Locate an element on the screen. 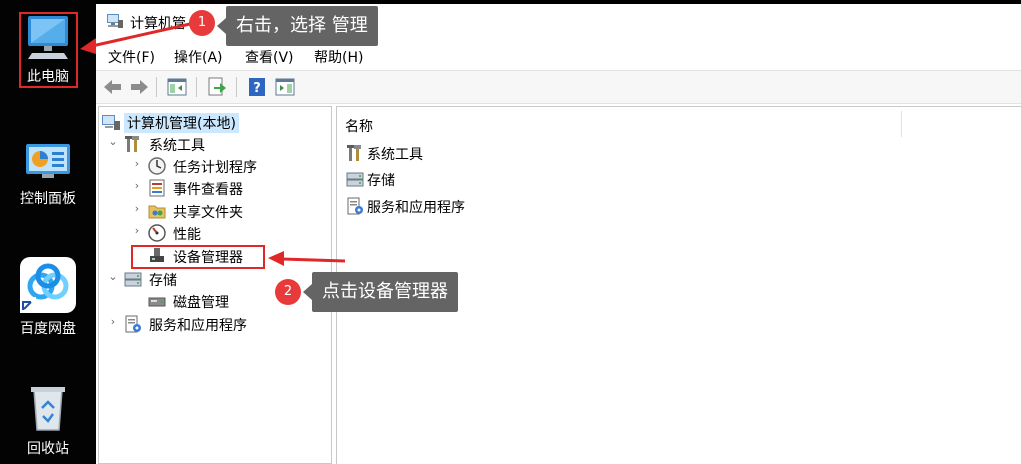 Image resolution: width=1021 pixels, height=464 pixels. forward-arrow-icon is located at coordinates (139, 87).